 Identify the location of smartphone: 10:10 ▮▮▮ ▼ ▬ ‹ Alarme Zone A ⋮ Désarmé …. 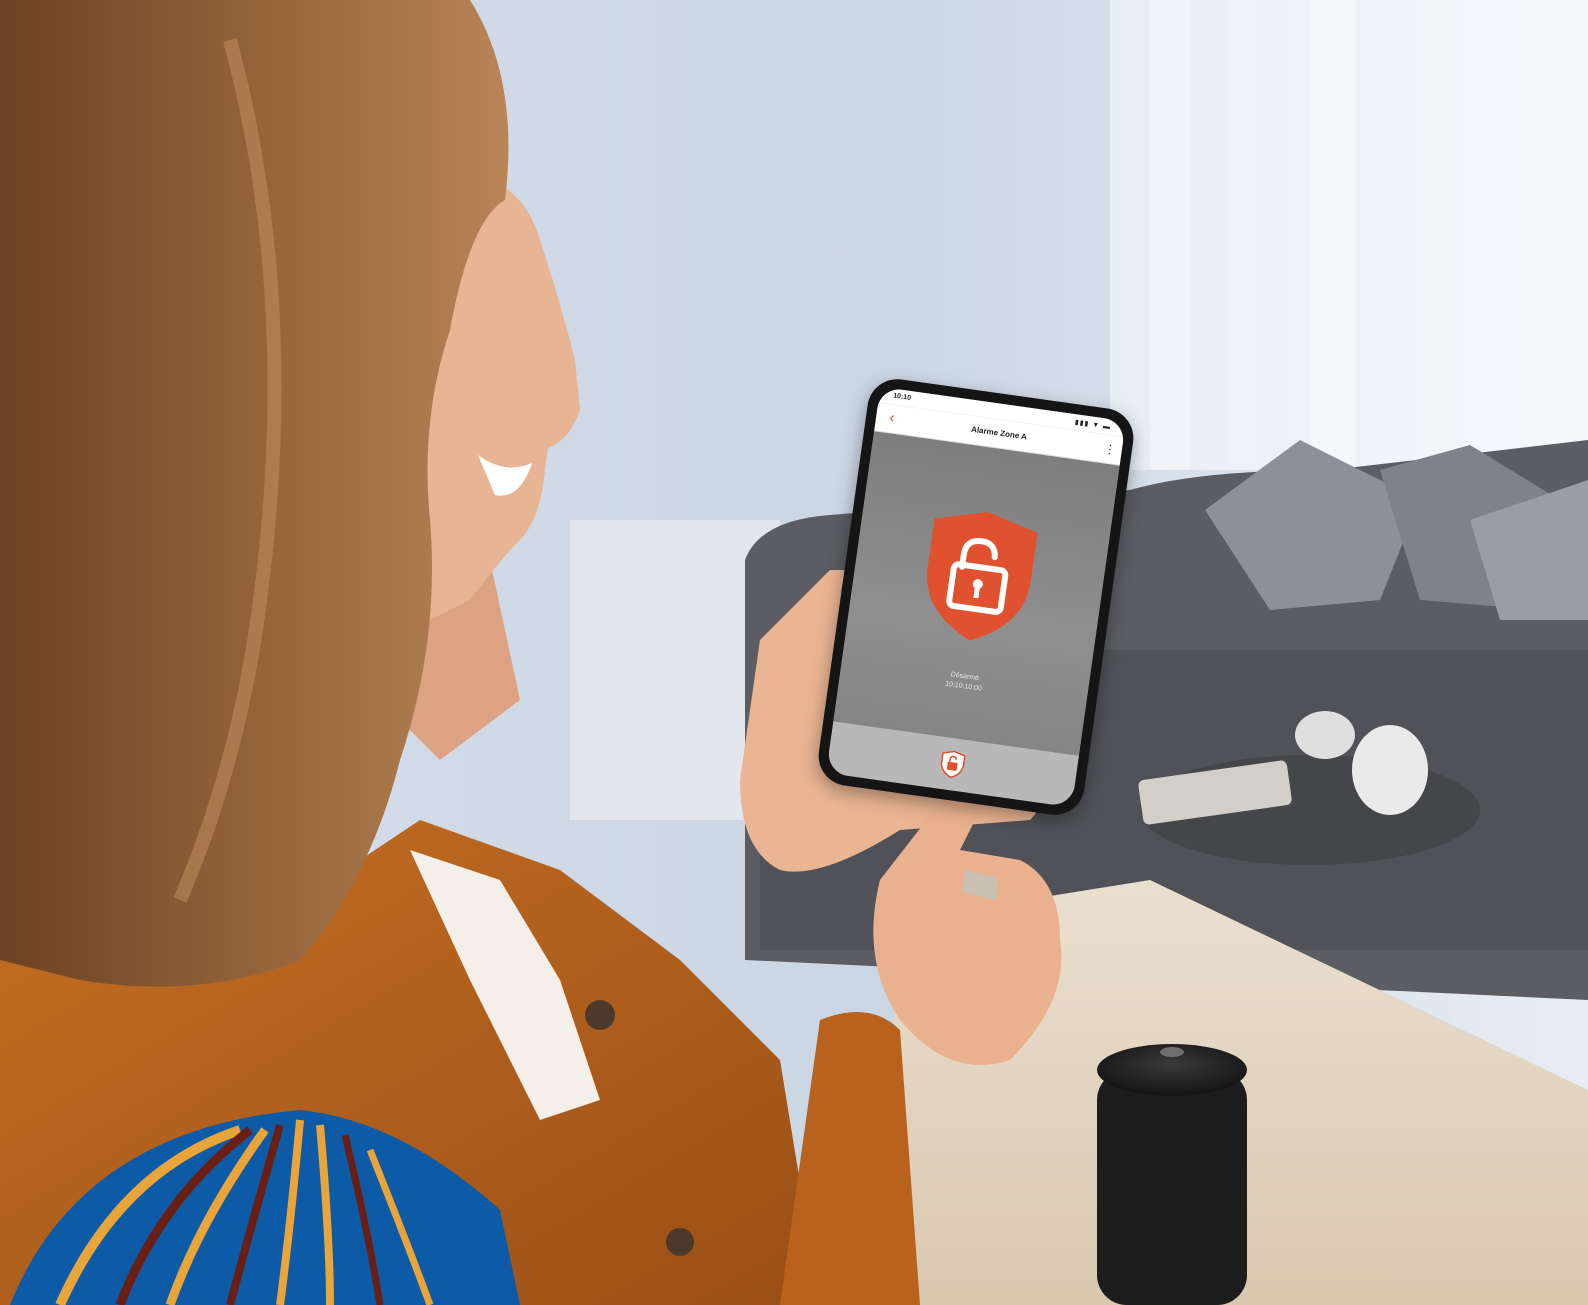
(976, 597).